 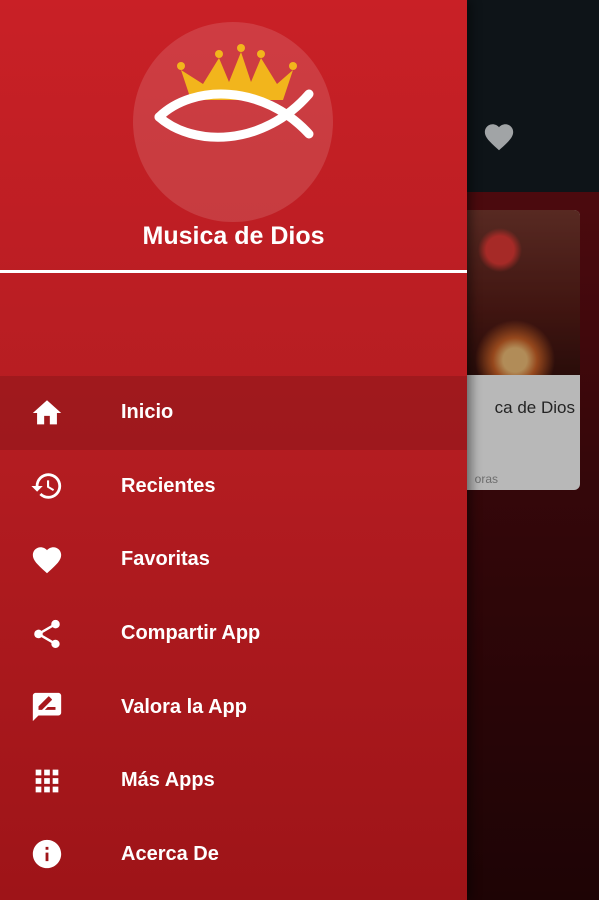 I want to click on menu-item-compartir-app: Compartir App, so click(x=233, y=634).